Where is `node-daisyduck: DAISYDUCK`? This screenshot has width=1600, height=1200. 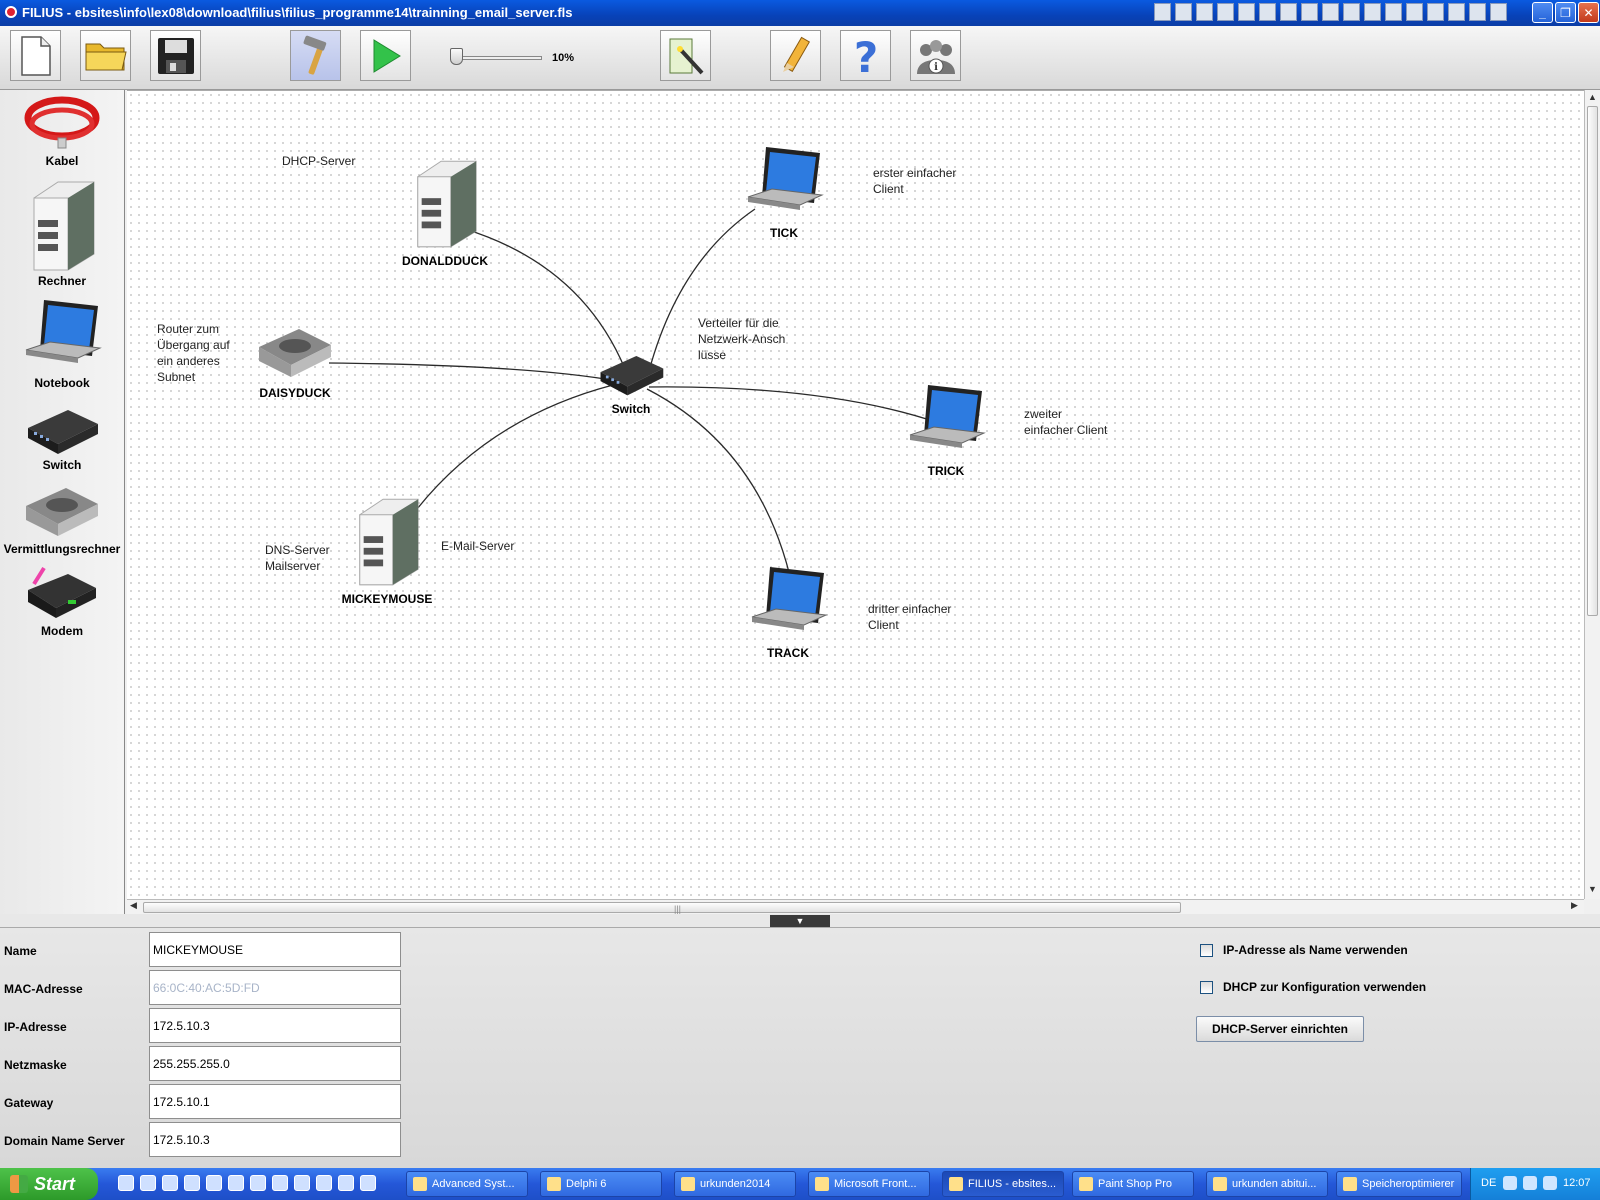 node-daisyduck: DAISYDUCK is located at coordinates (295, 360).